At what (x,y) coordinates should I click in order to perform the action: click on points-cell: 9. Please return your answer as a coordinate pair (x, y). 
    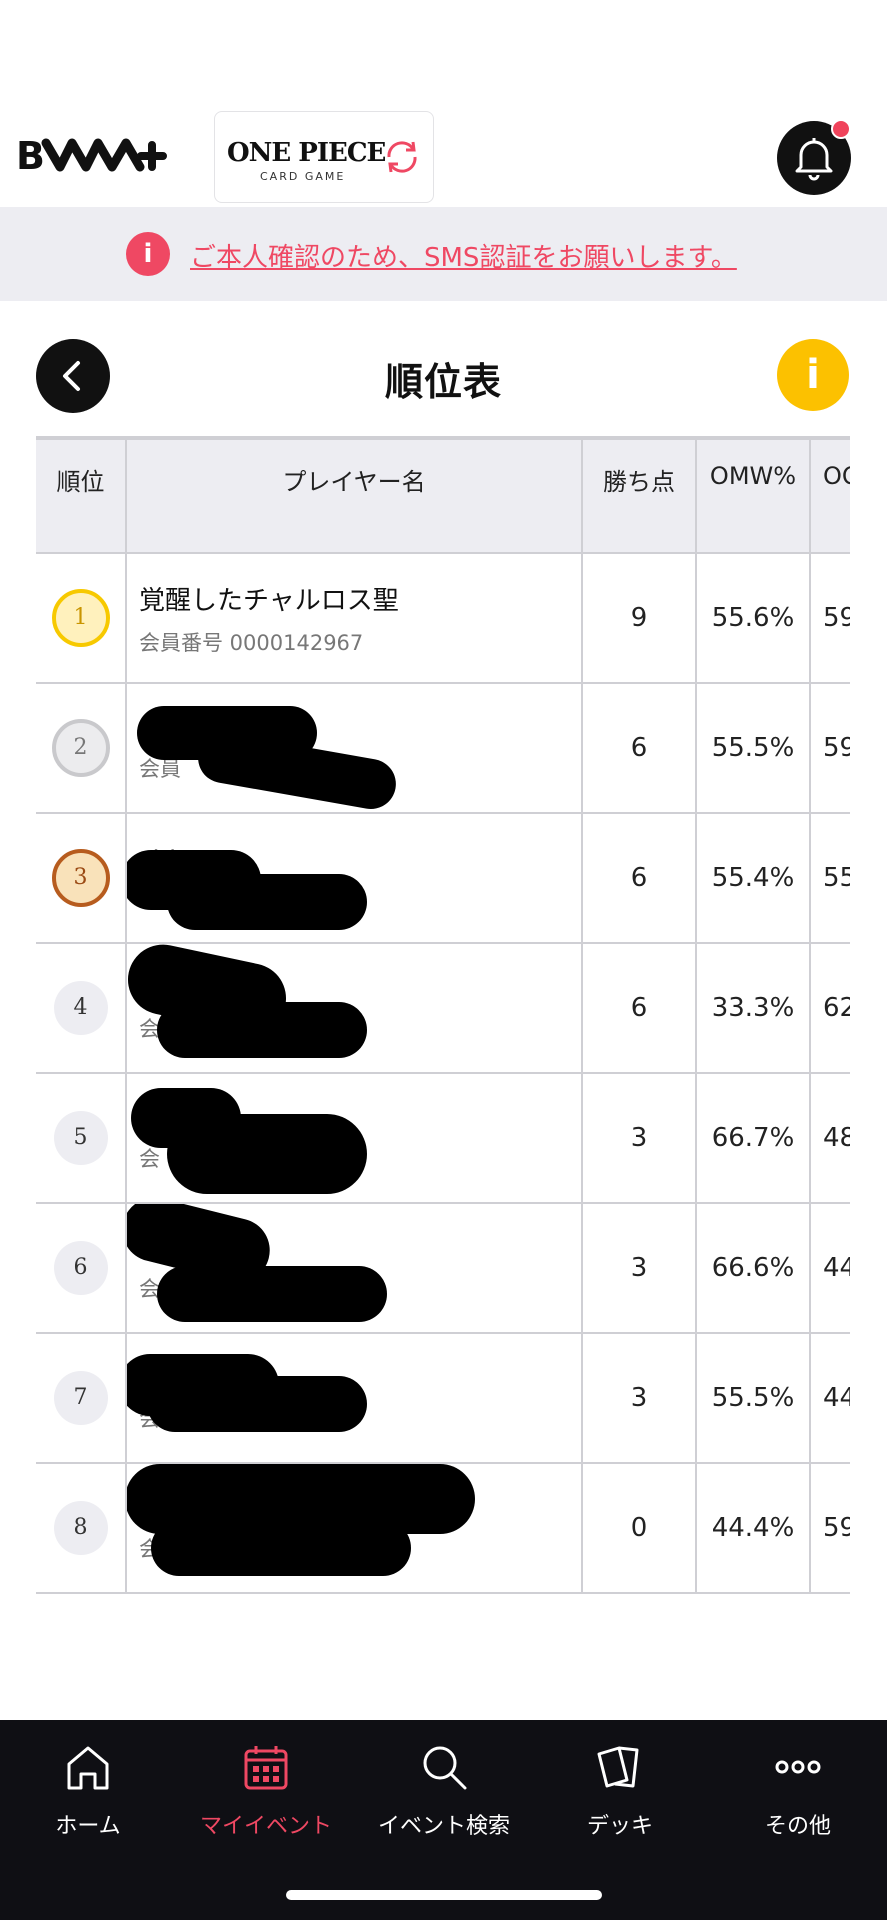
    Looking at the image, I should click on (639, 618).